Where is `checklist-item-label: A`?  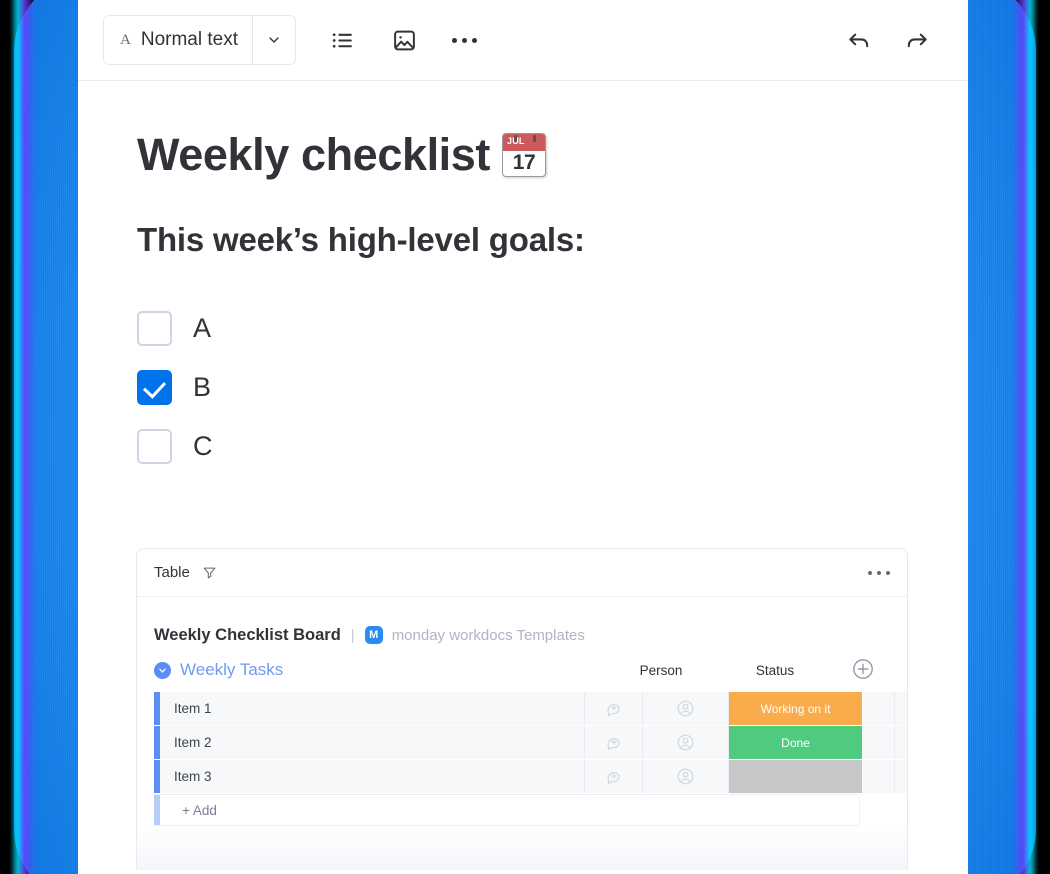
checklist-item-label: A is located at coordinates (202, 328).